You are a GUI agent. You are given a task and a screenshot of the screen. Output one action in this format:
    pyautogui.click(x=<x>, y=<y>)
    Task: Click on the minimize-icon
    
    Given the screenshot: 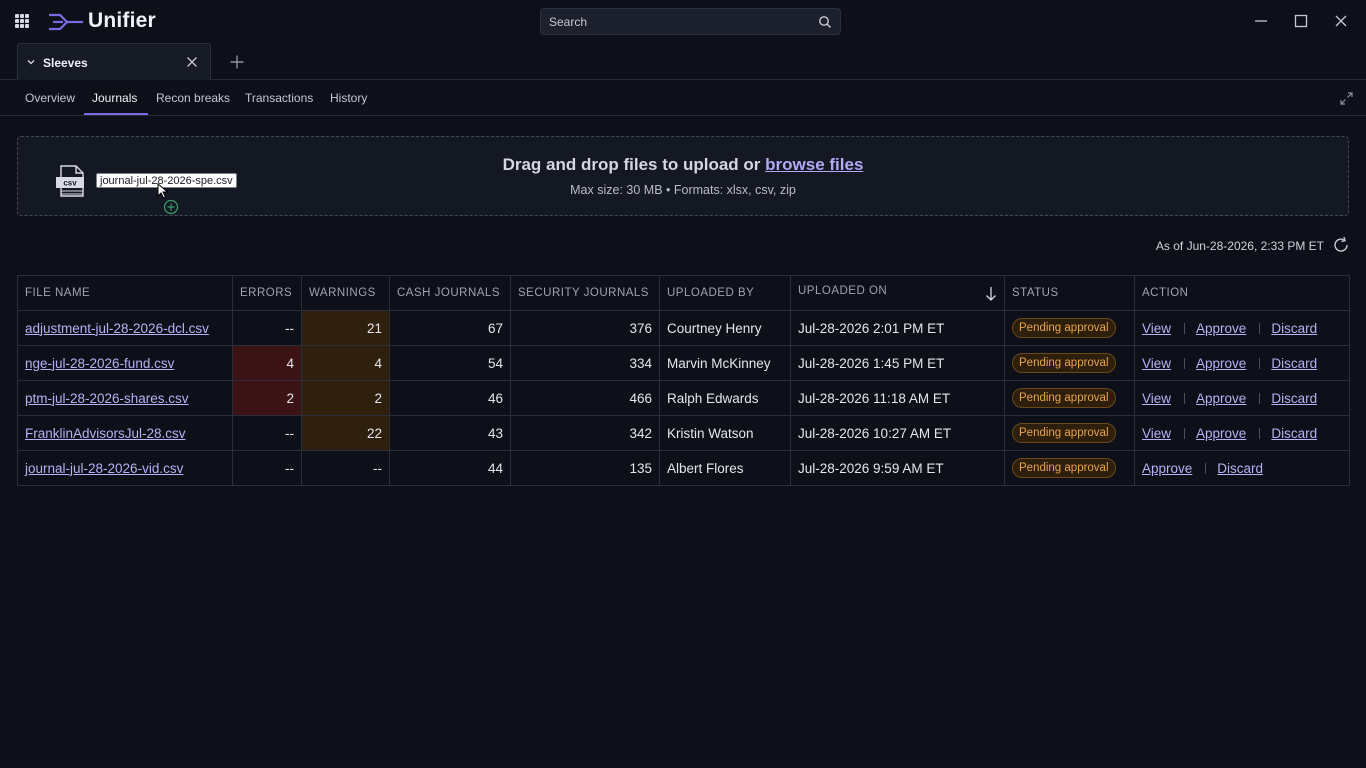 What is the action you would take?
    pyautogui.click(x=1261, y=21)
    